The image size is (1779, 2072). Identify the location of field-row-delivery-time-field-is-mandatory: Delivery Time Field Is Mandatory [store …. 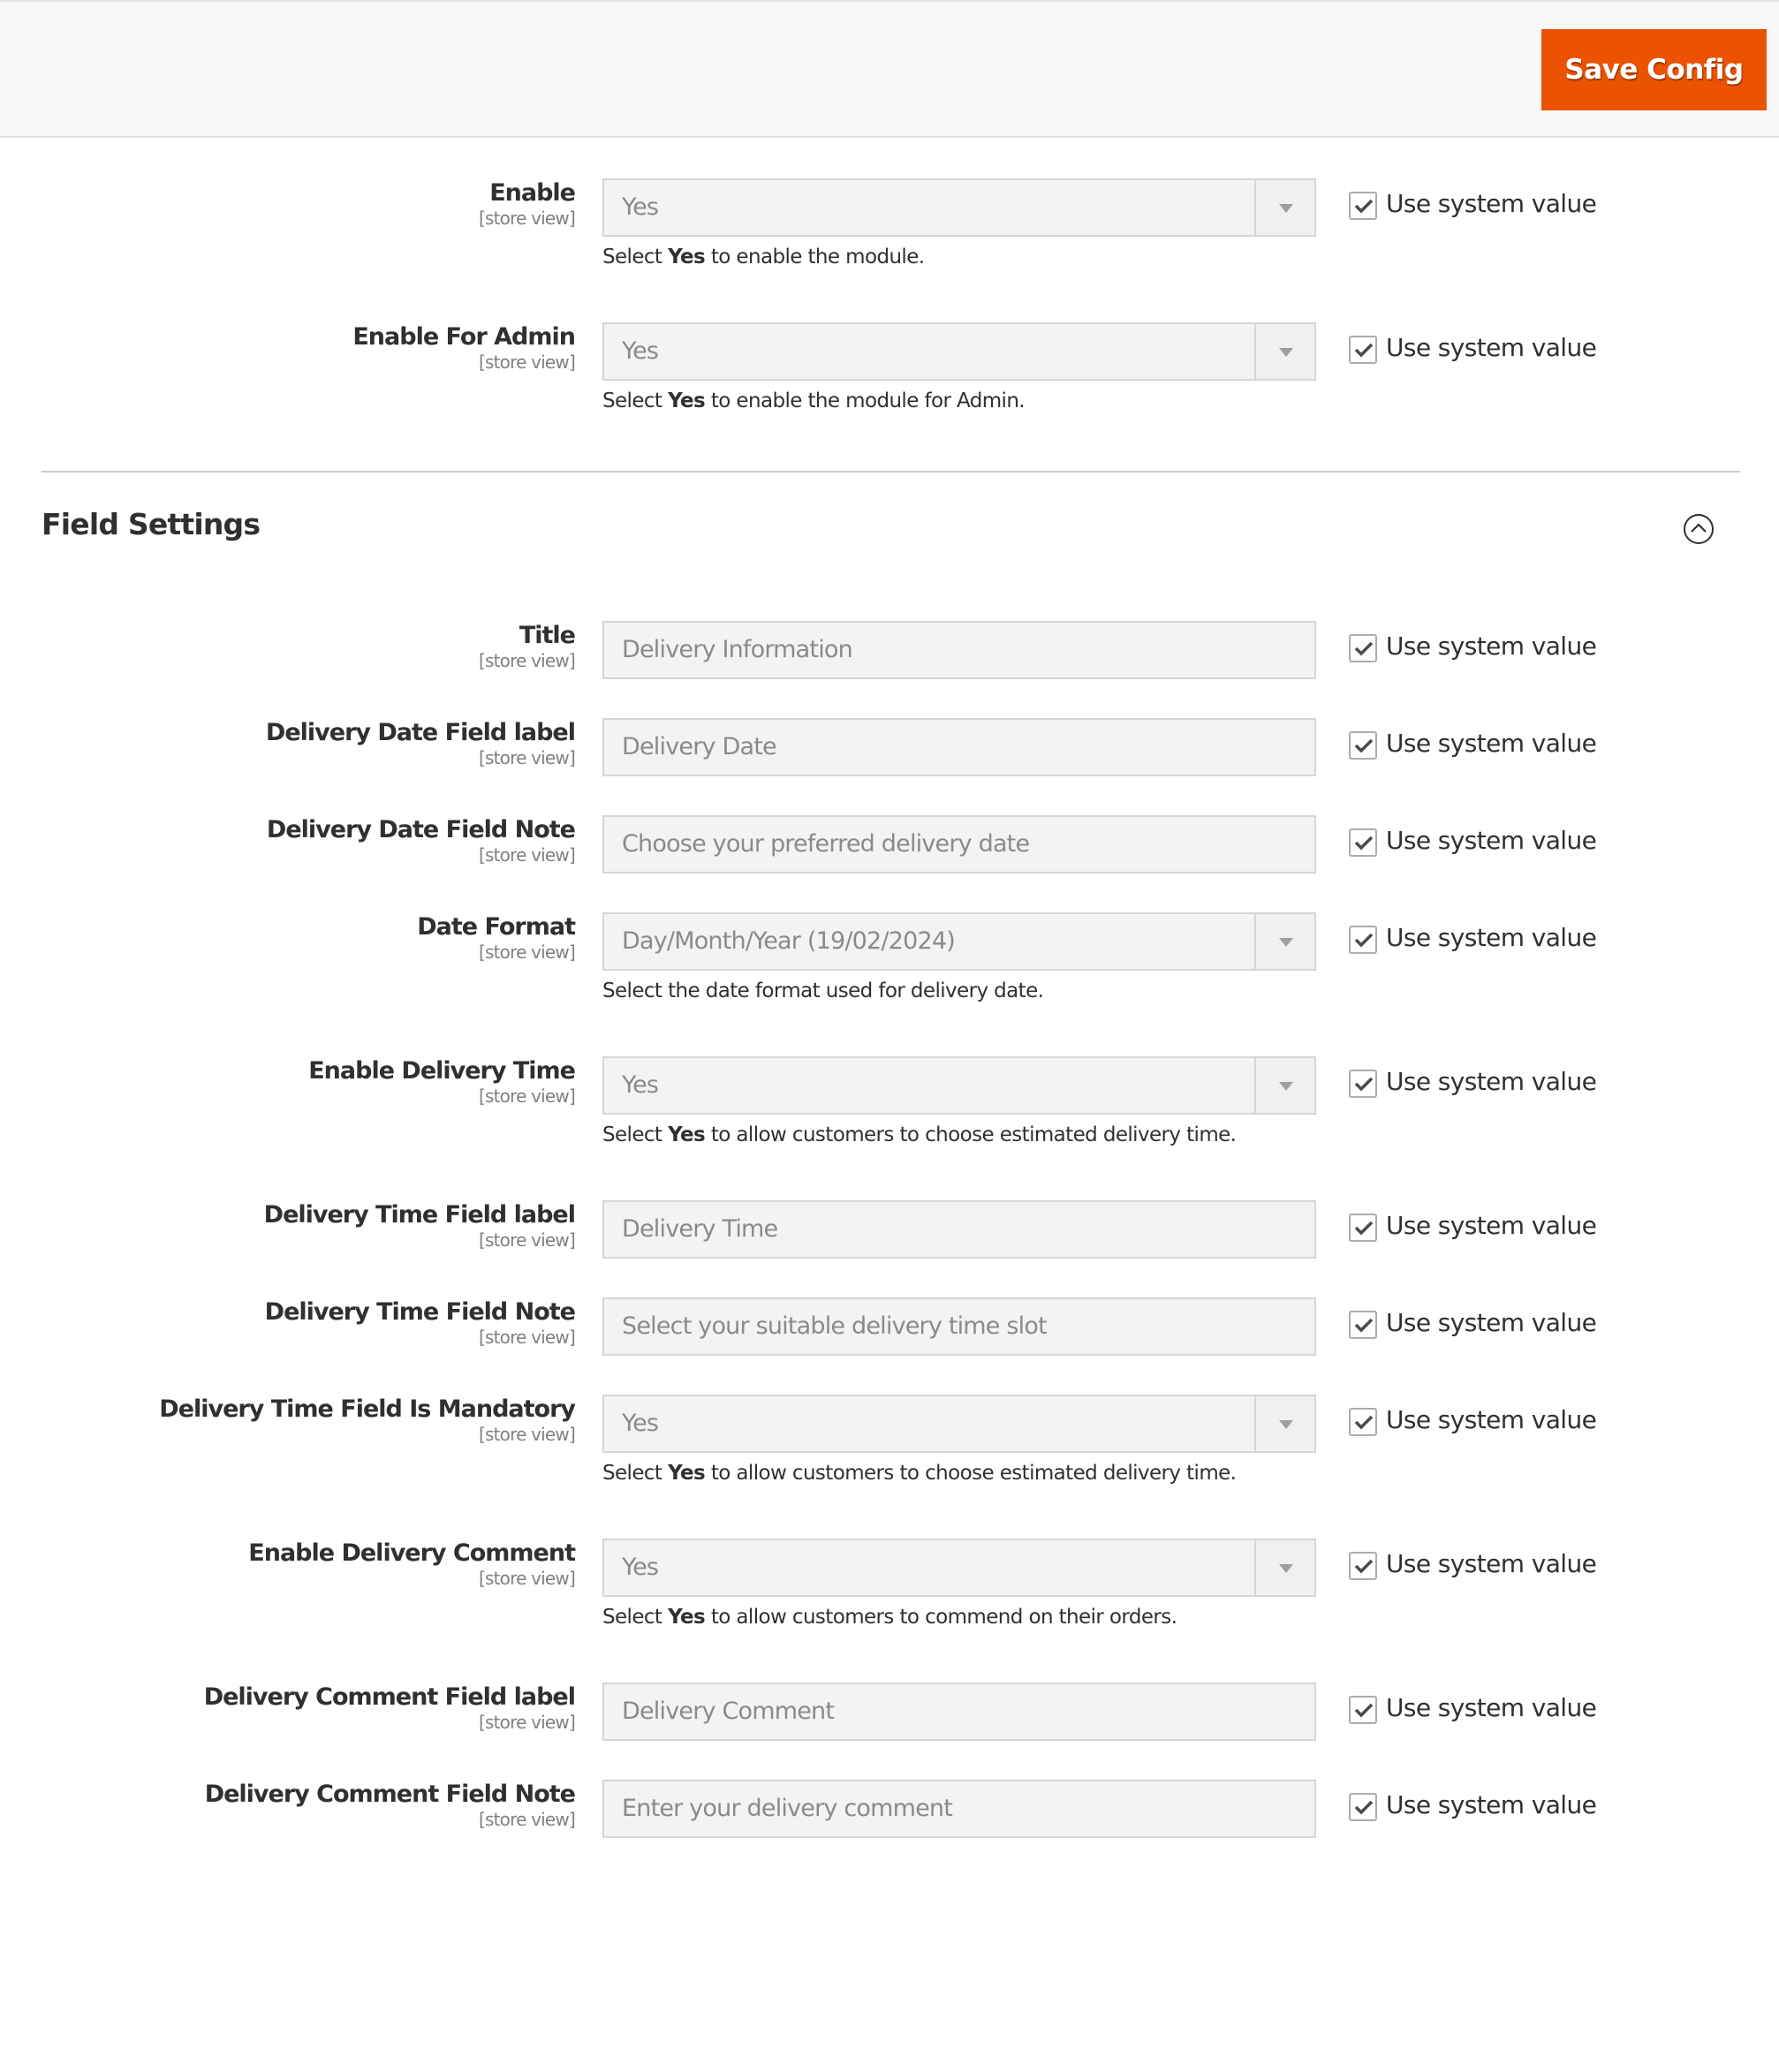
(878, 1440).